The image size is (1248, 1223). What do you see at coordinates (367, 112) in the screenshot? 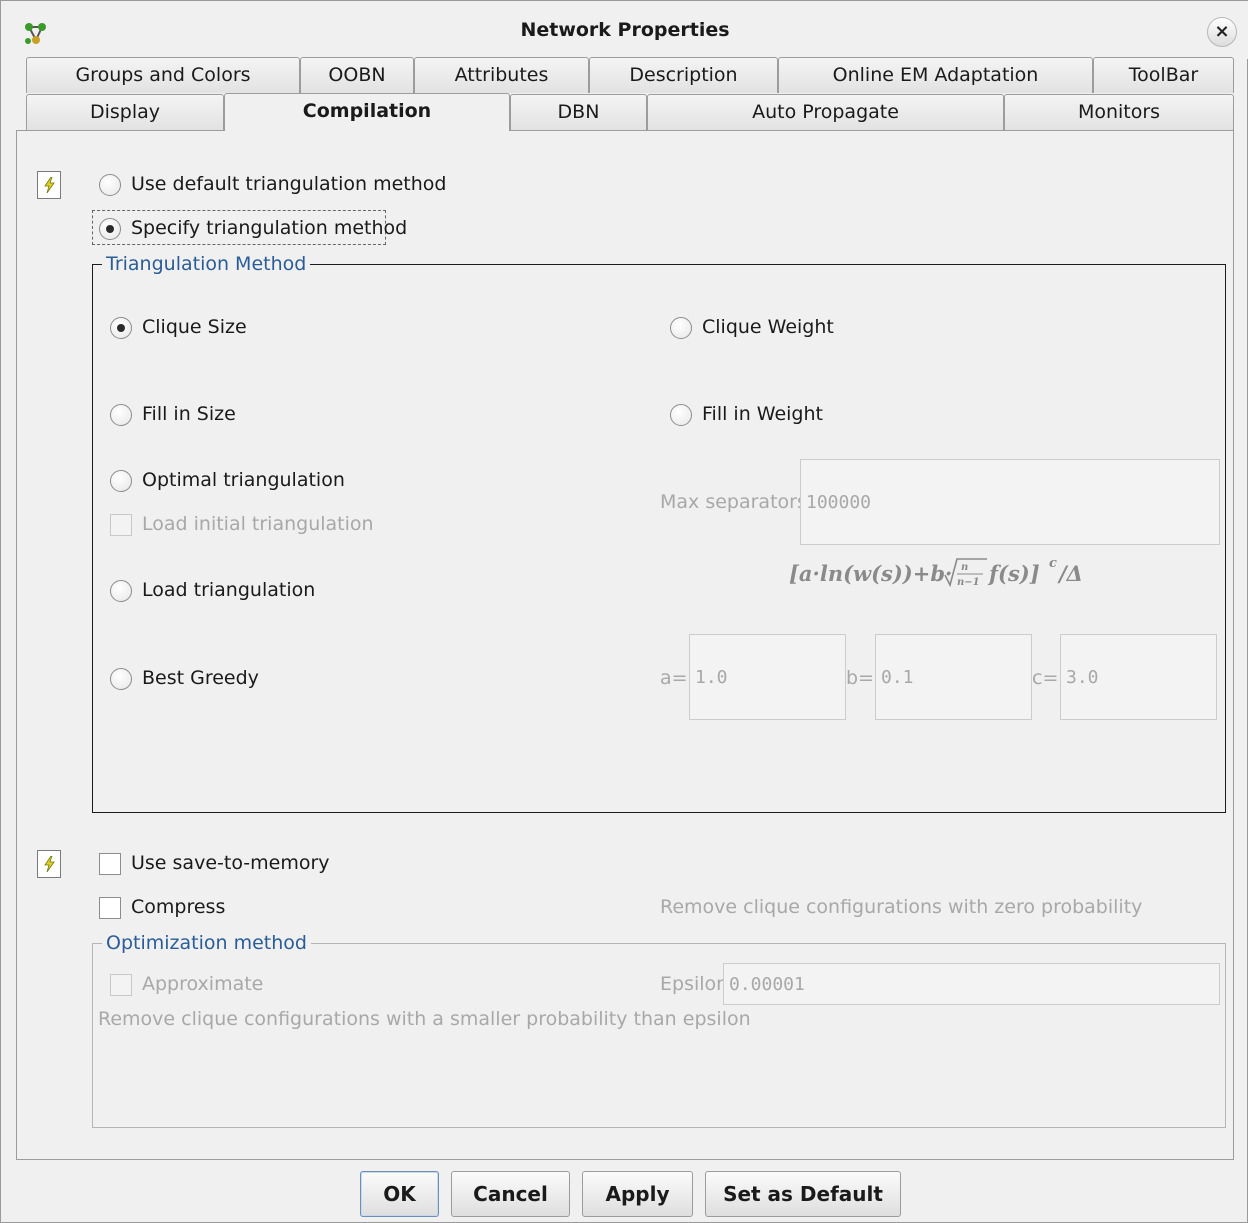
I see `tab-compilation: Compilation` at bounding box center [367, 112].